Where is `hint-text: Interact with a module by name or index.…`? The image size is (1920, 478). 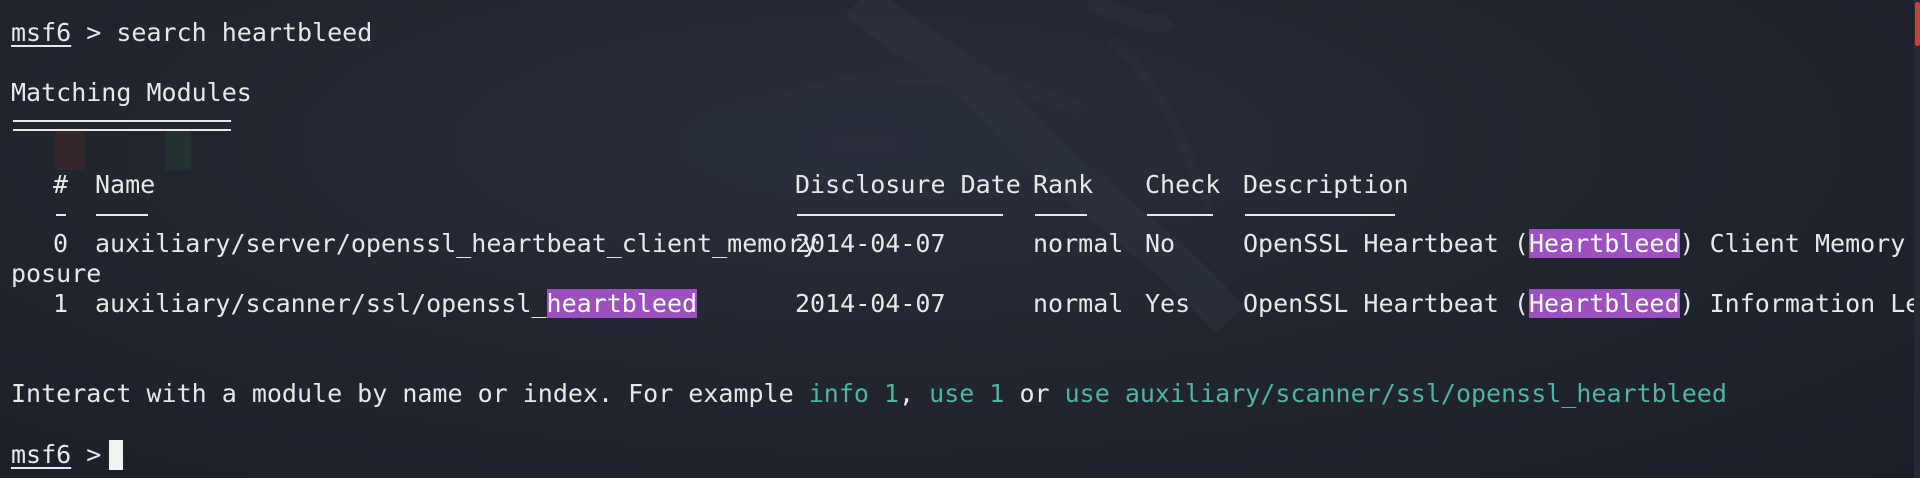
hint-text: Interact with a module by name or index.… is located at coordinates (410, 393).